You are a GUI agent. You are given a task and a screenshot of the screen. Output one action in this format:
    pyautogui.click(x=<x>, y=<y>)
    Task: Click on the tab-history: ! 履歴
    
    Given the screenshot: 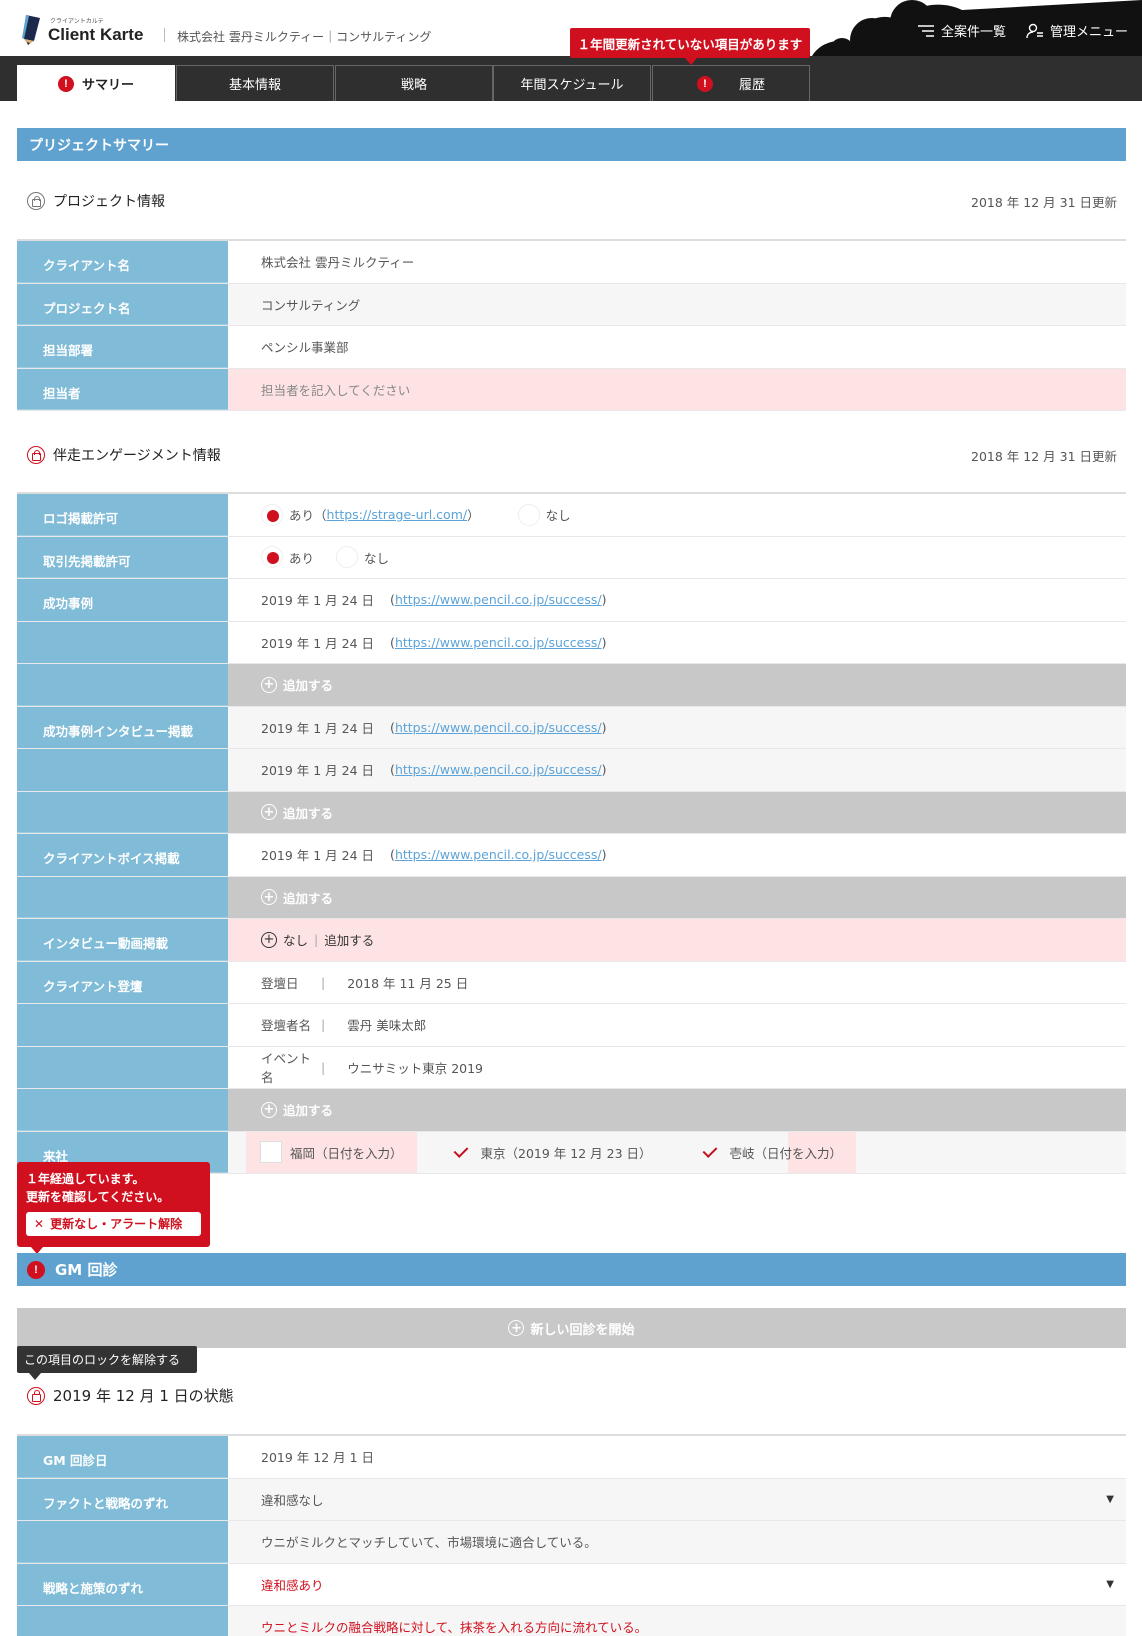 What is the action you would take?
    pyautogui.click(x=731, y=83)
    